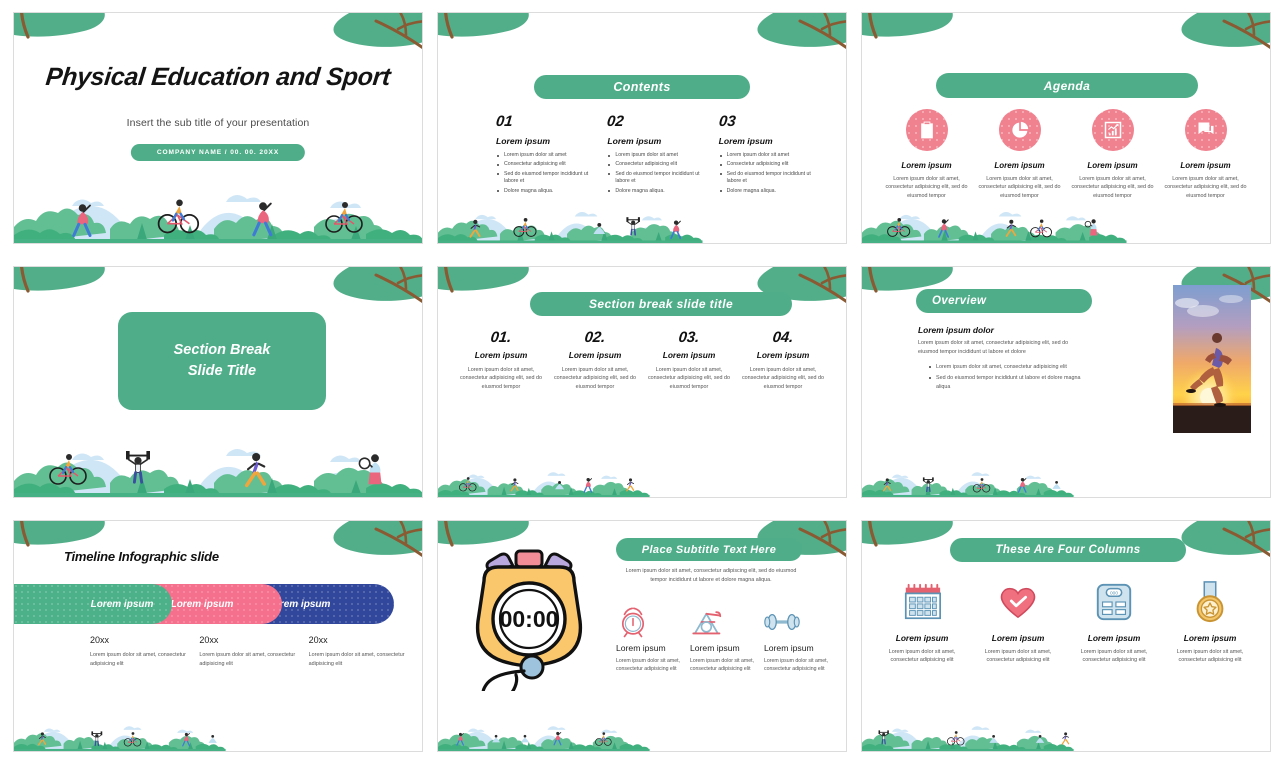 This screenshot has width=1280, height=760. Describe the element at coordinates (529, 619) in the screenshot. I see `stopwatch-time-display: 00:00` at that location.